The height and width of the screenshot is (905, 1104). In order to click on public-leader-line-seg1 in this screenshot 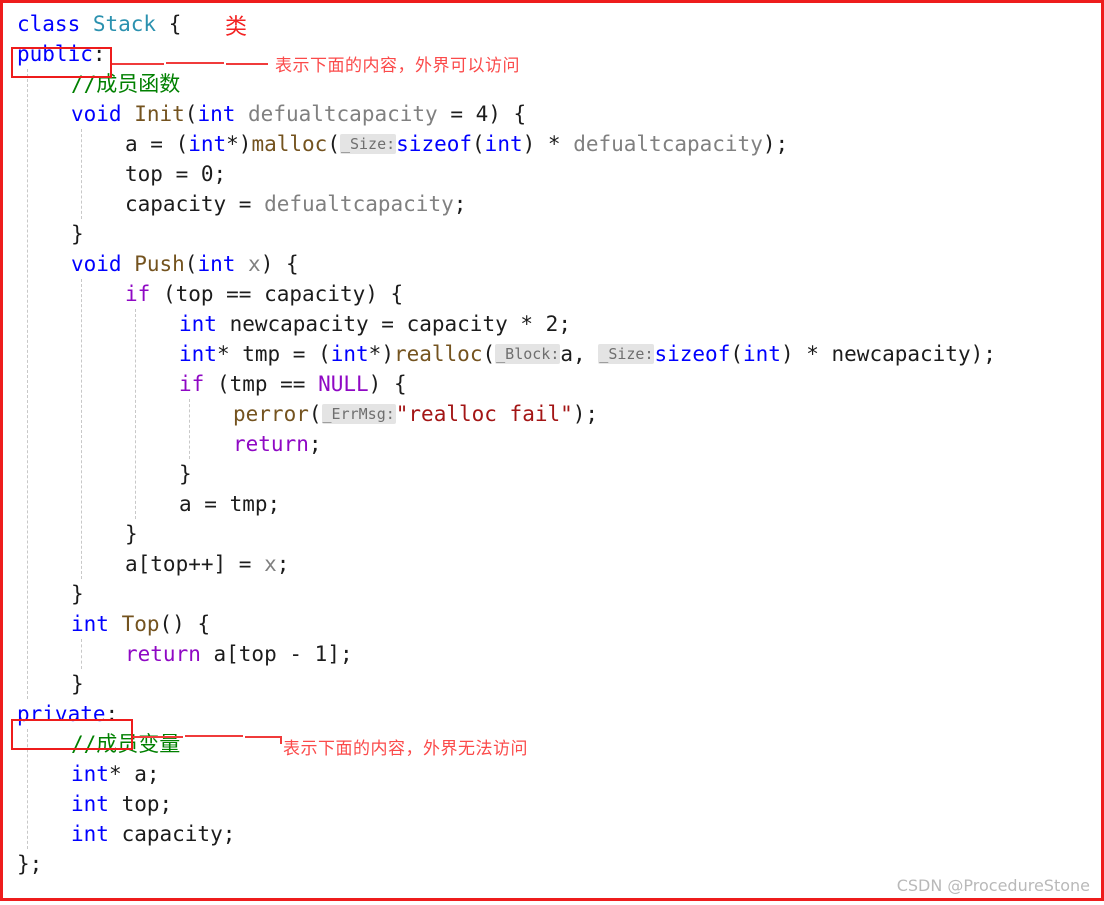, I will do `click(138, 64)`.